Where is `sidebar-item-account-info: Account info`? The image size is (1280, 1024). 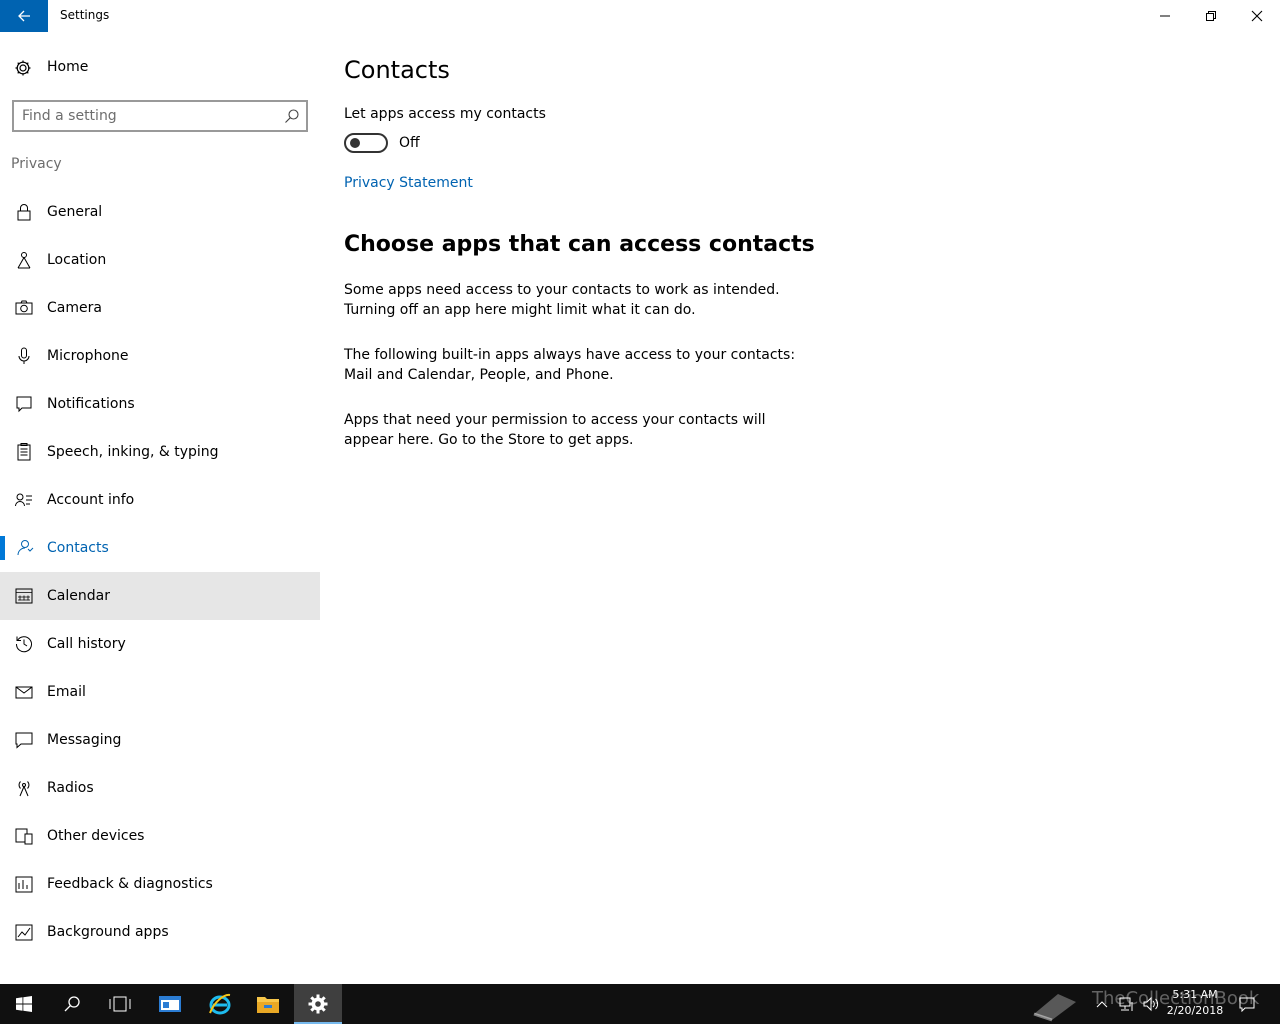 sidebar-item-account-info: Account info is located at coordinates (160, 500).